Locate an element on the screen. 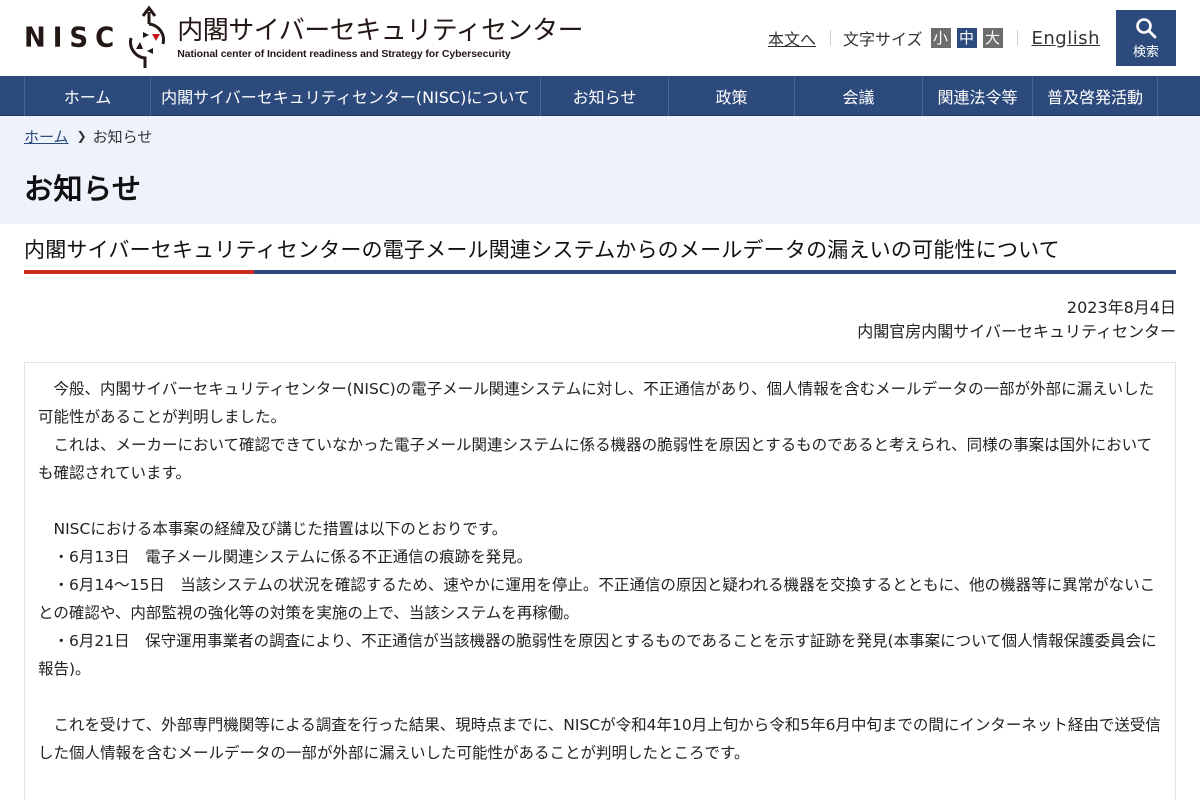 This screenshot has height=800, width=1200. page-header-band: ホーム ❯ お知らせ お知らせ is located at coordinates (600, 170).